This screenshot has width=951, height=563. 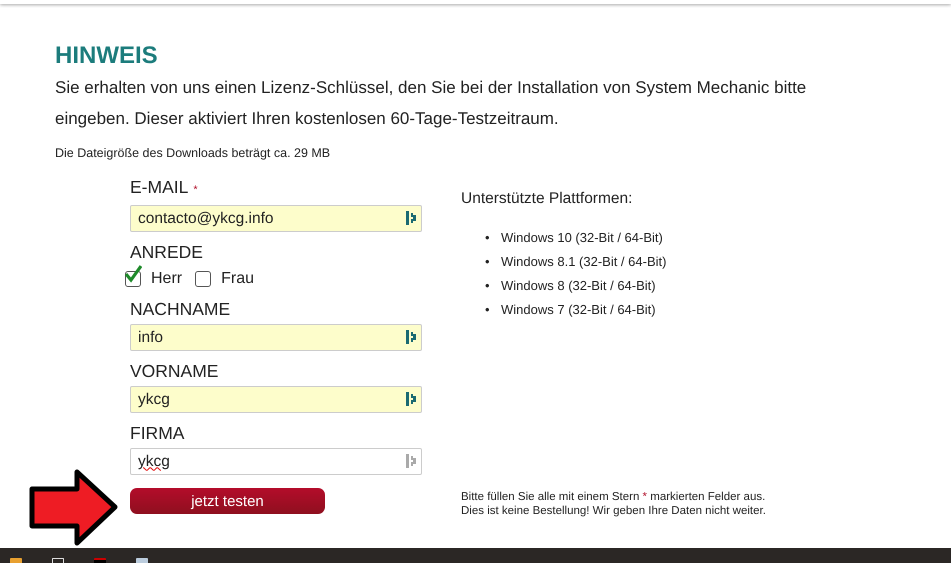 I want to click on required-note: Bitte füllen Sie alle mit einem Stern * markierten Felder aus., so click(x=613, y=497).